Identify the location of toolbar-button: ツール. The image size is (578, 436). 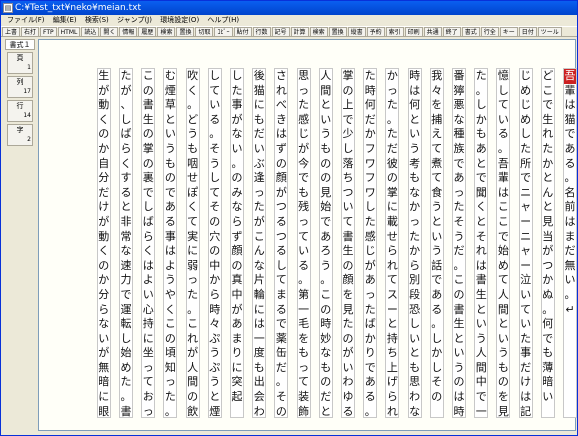
(549, 31).